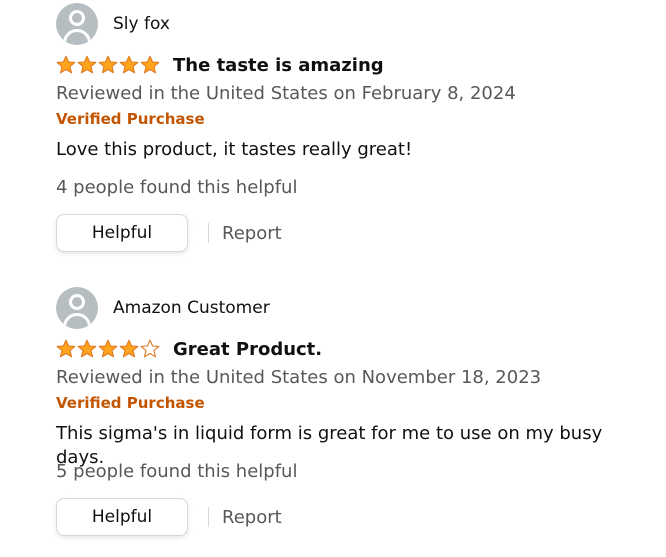  I want to click on profile-row: Amazon Customer, so click(356, 308).